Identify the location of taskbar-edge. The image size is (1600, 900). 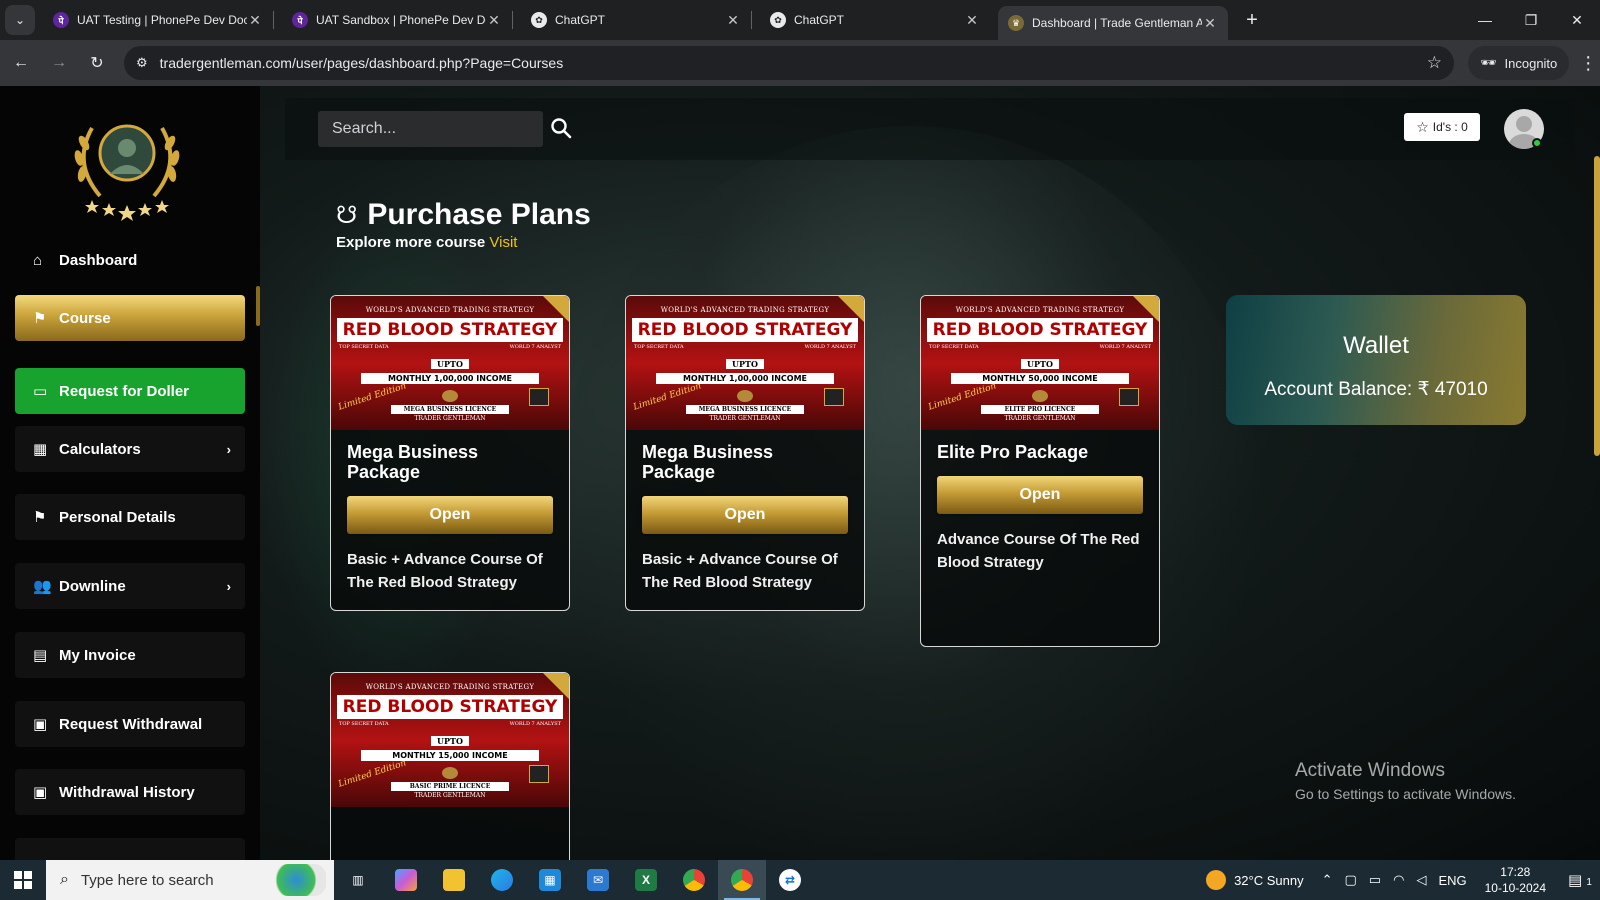
(502, 880).